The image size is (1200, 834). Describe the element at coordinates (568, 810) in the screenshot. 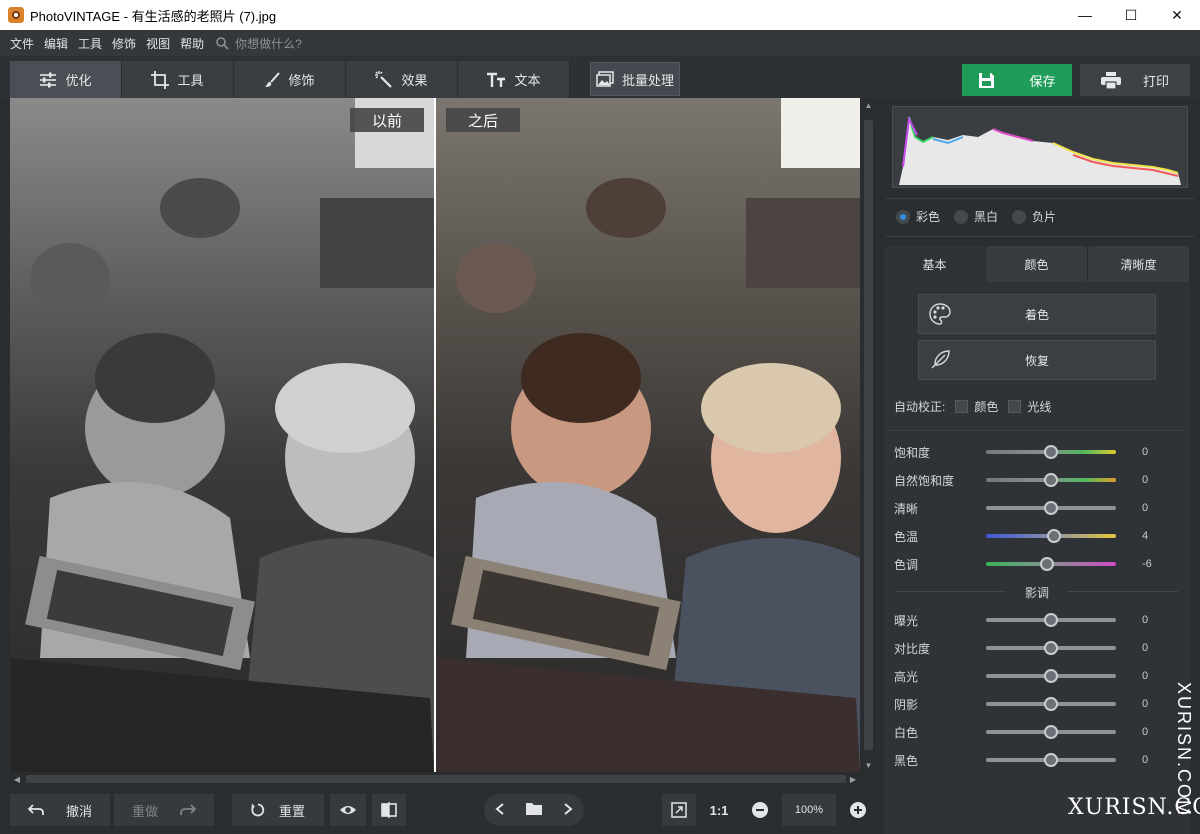

I see `next-image-icon` at that location.